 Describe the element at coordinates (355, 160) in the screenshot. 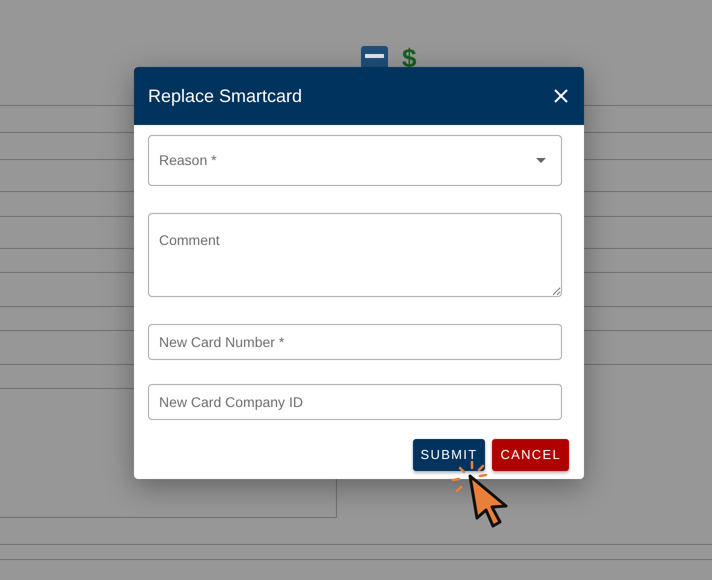

I see `reason-dropdown: Reason *` at that location.